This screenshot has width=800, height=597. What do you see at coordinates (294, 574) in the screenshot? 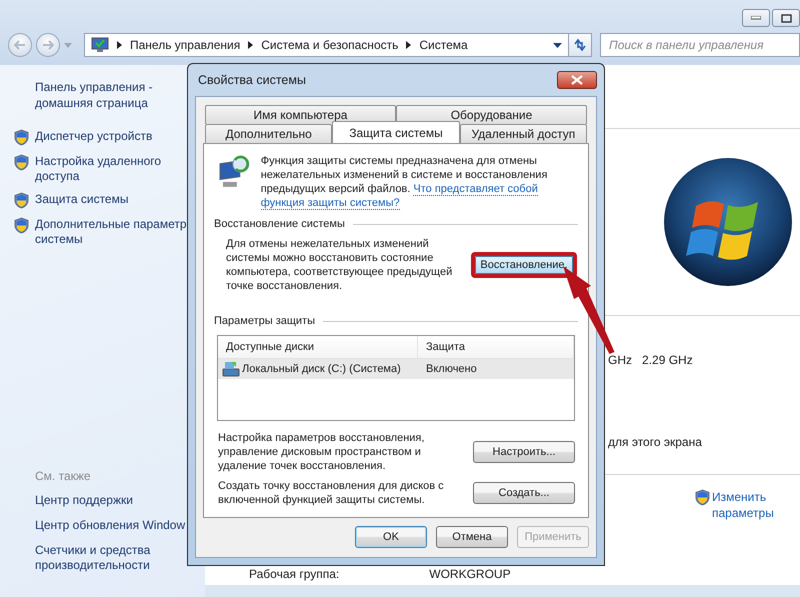
I see `workgroup-label: Рабочая группа:` at bounding box center [294, 574].